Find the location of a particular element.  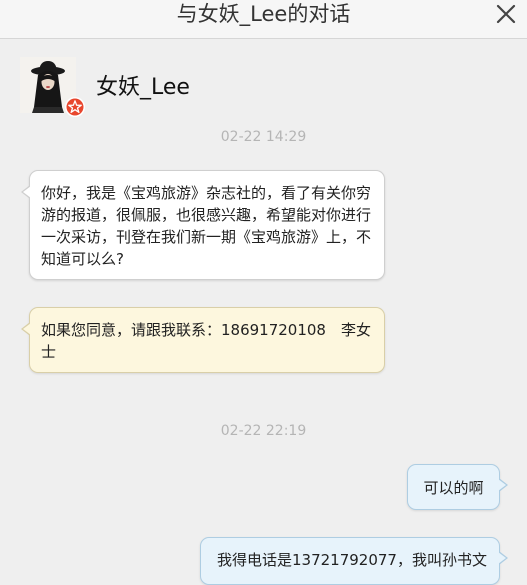

message-text: 可以的啊 is located at coordinates (453, 488).